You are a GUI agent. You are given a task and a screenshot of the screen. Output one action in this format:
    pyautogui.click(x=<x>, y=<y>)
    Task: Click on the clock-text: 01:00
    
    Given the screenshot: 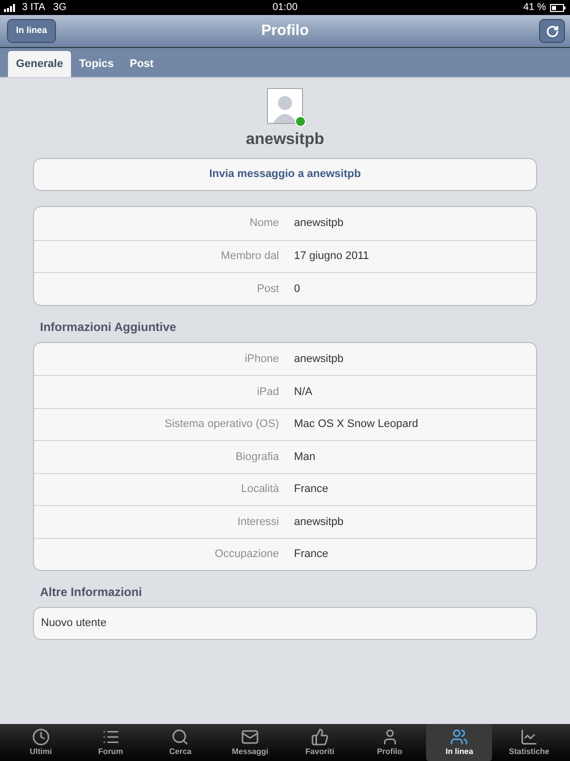 What is the action you would take?
    pyautogui.click(x=285, y=8)
    